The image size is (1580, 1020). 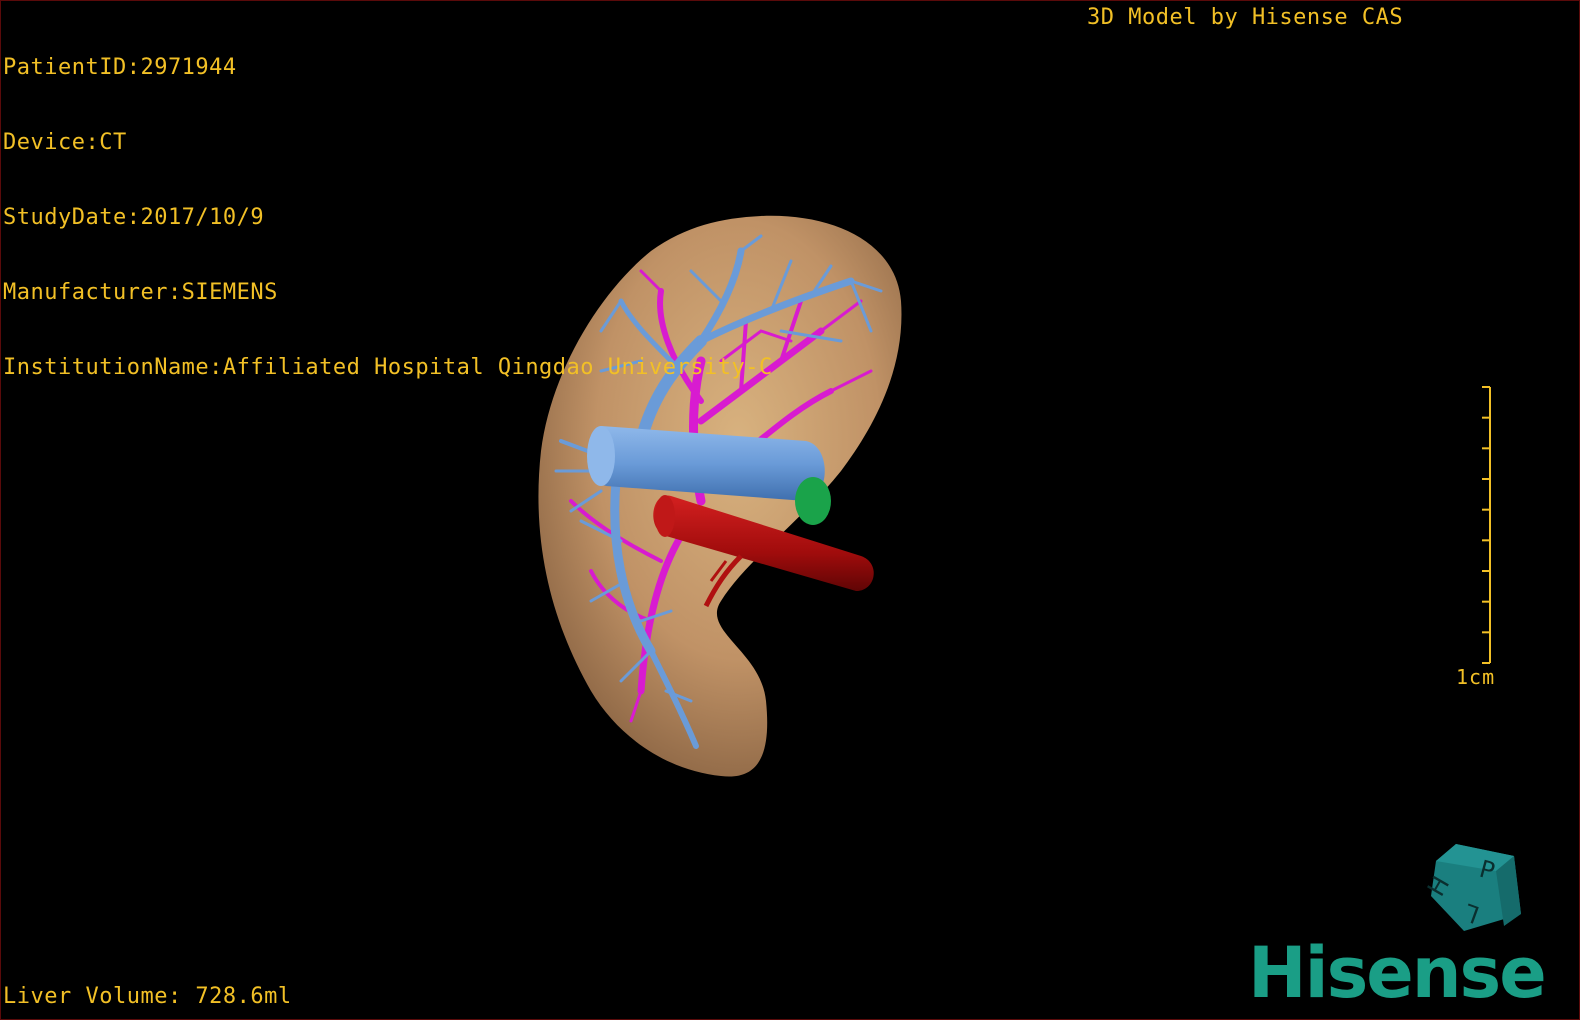 I want to click on scale-label: 1cm, so click(x=1476, y=677).